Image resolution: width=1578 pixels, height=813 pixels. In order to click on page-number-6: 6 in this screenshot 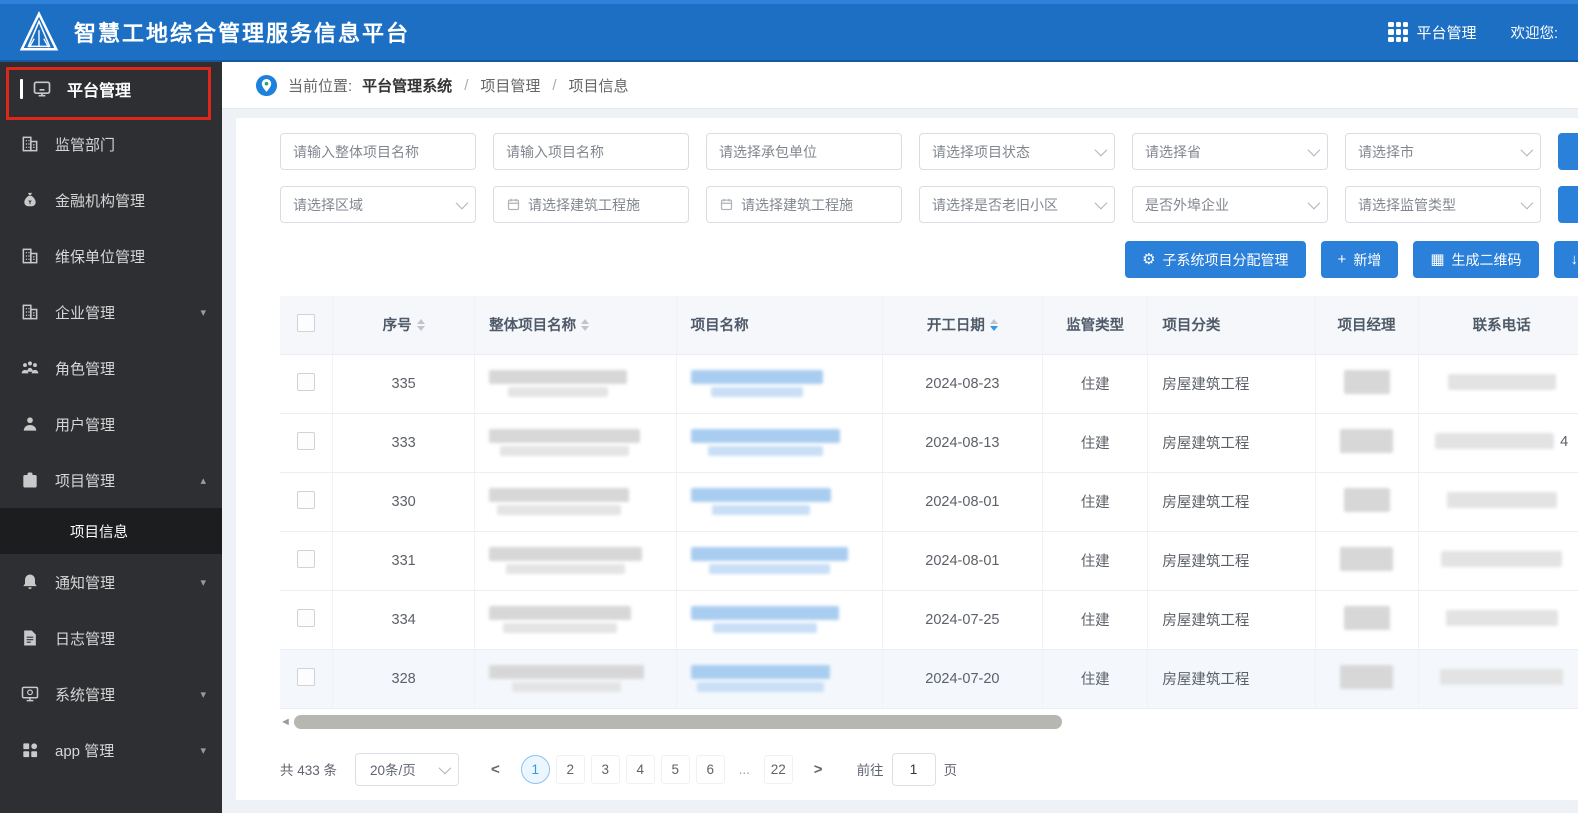, I will do `click(710, 769)`.